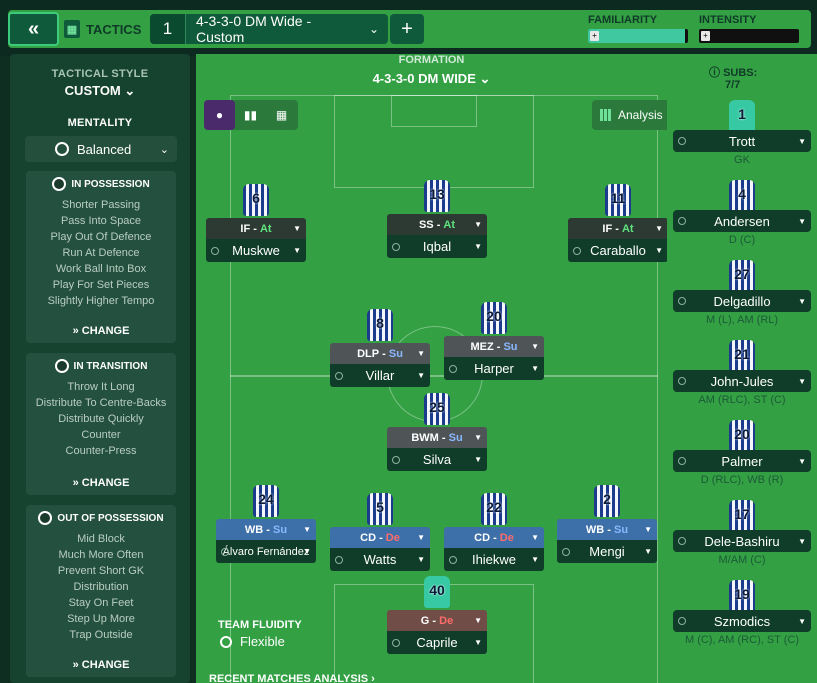  I want to click on tactic-selector: 1 4-3-3-0 DM Wide - Custom ⌄, so click(269, 29).